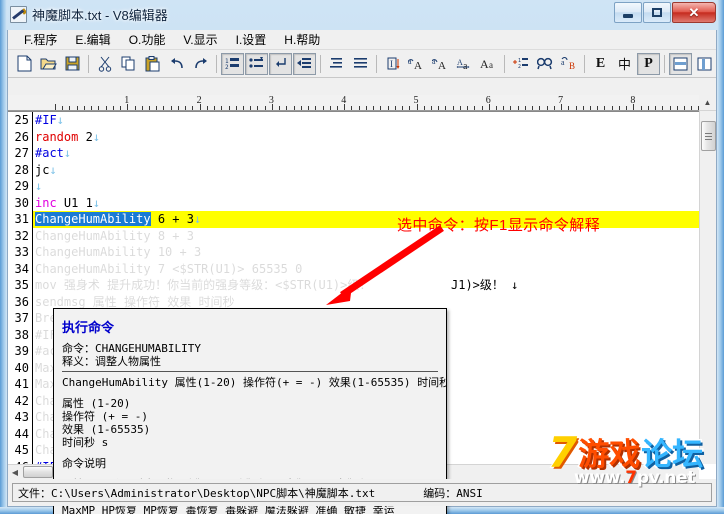  I want to click on code-token: 2, so click(85, 136).